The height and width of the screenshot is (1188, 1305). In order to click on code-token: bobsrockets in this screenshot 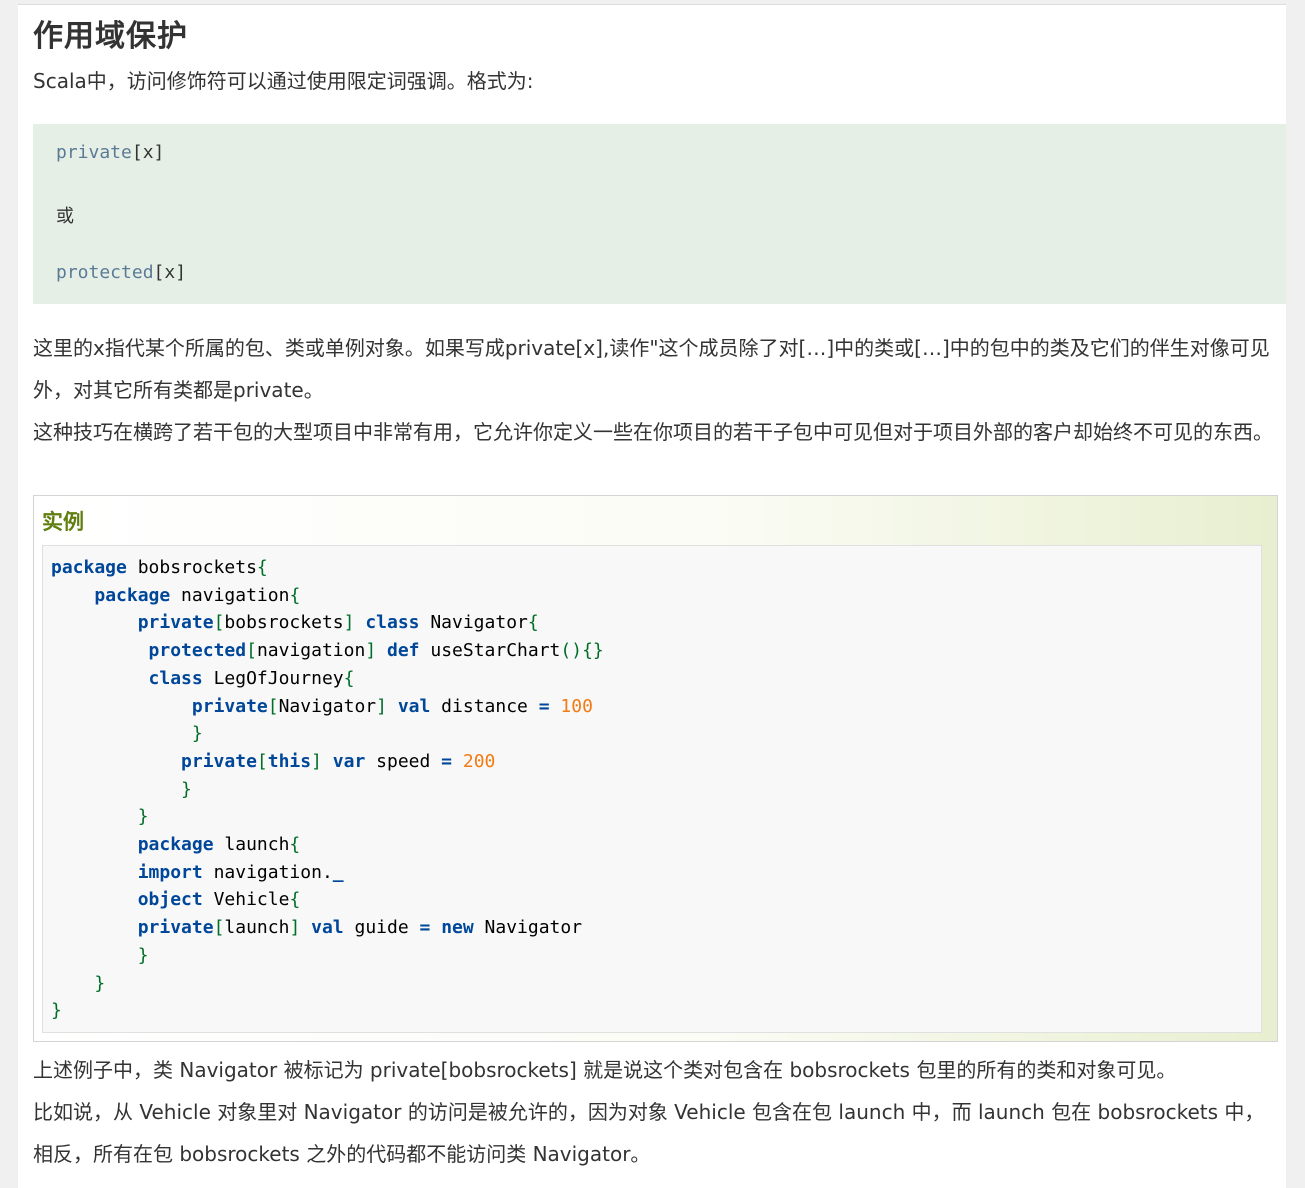, I will do `click(191, 567)`.